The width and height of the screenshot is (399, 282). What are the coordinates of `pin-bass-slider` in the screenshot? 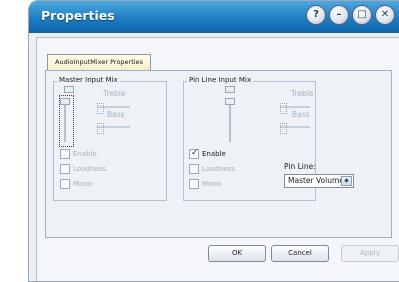 It's located at (283, 128).